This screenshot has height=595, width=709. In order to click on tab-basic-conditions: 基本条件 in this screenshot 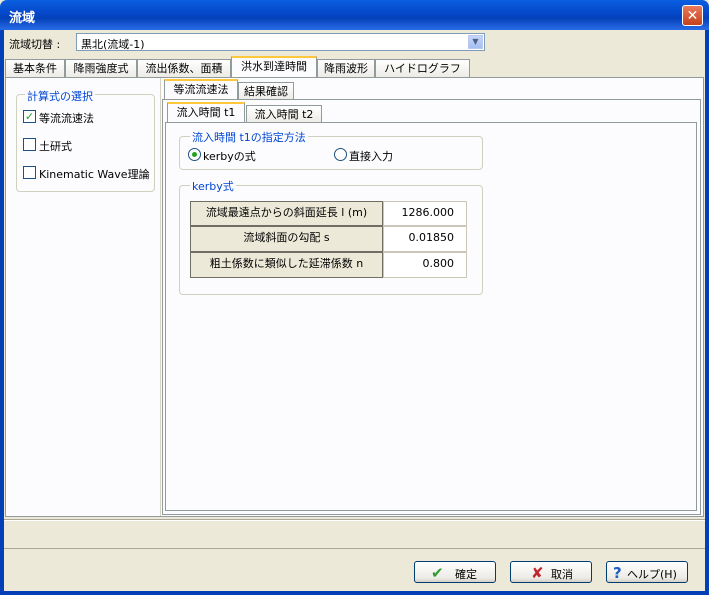, I will do `click(35, 68)`.